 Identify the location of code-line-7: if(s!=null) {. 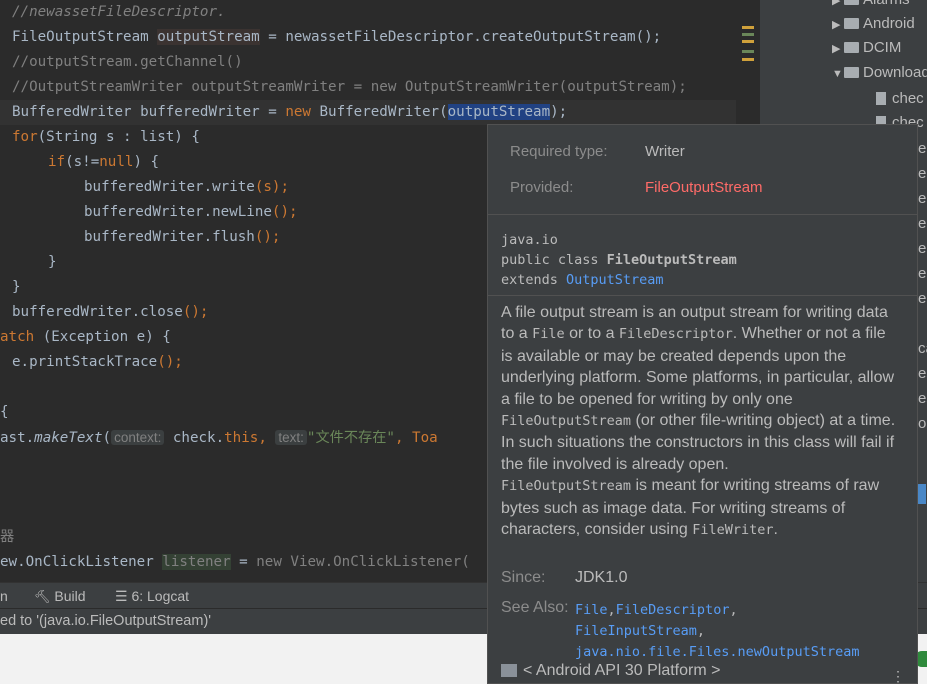
(103, 162).